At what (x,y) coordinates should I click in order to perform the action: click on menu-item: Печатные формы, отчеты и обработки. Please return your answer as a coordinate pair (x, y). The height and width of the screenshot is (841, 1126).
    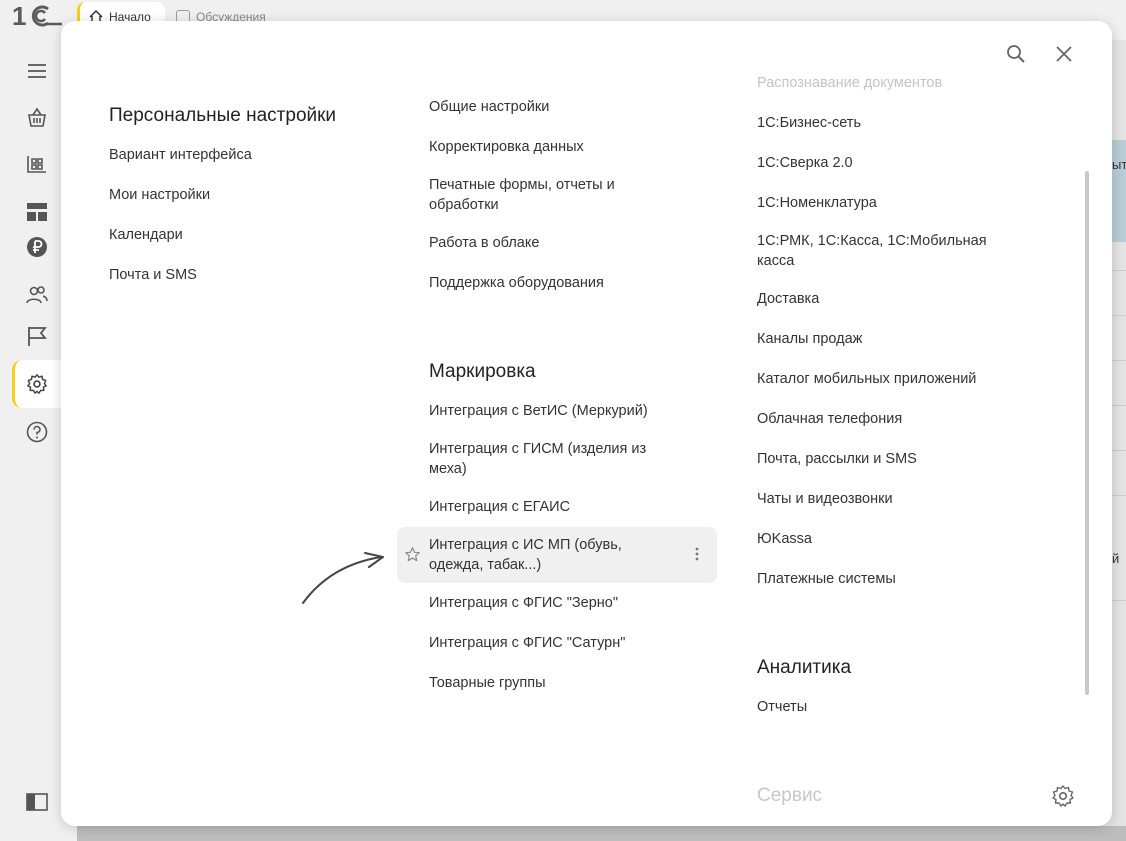
    Looking at the image, I should click on (534, 195).